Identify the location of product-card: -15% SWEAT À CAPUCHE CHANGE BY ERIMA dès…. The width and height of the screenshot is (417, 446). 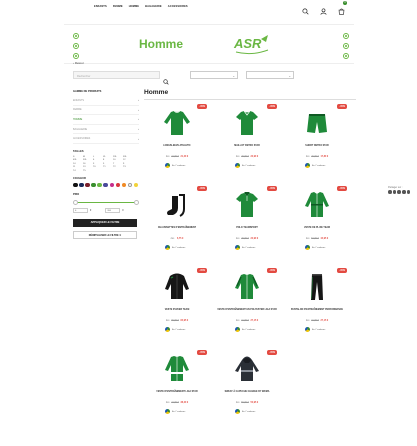
(247, 386).